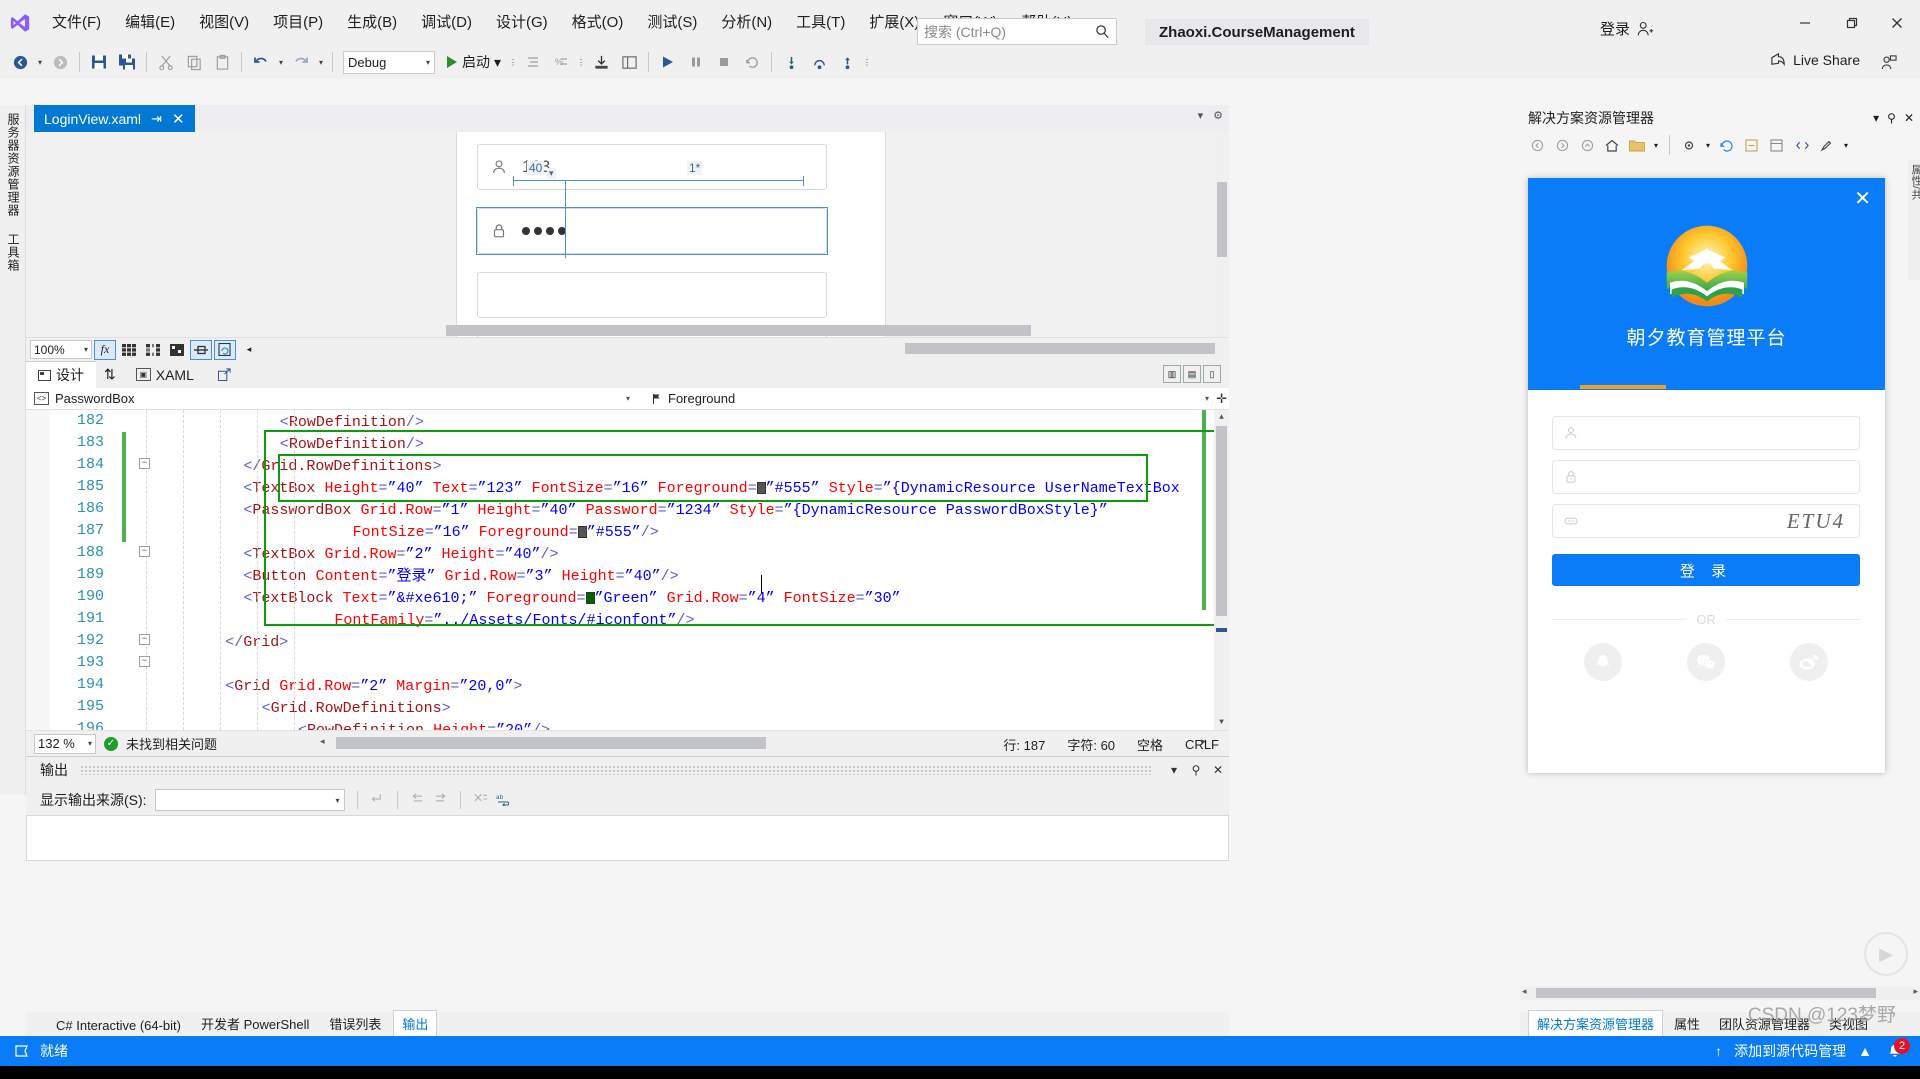 Image resolution: width=1920 pixels, height=1079 pixels. What do you see at coordinates (672, 22) in the screenshot?
I see `menu-test: 测试(S)` at bounding box center [672, 22].